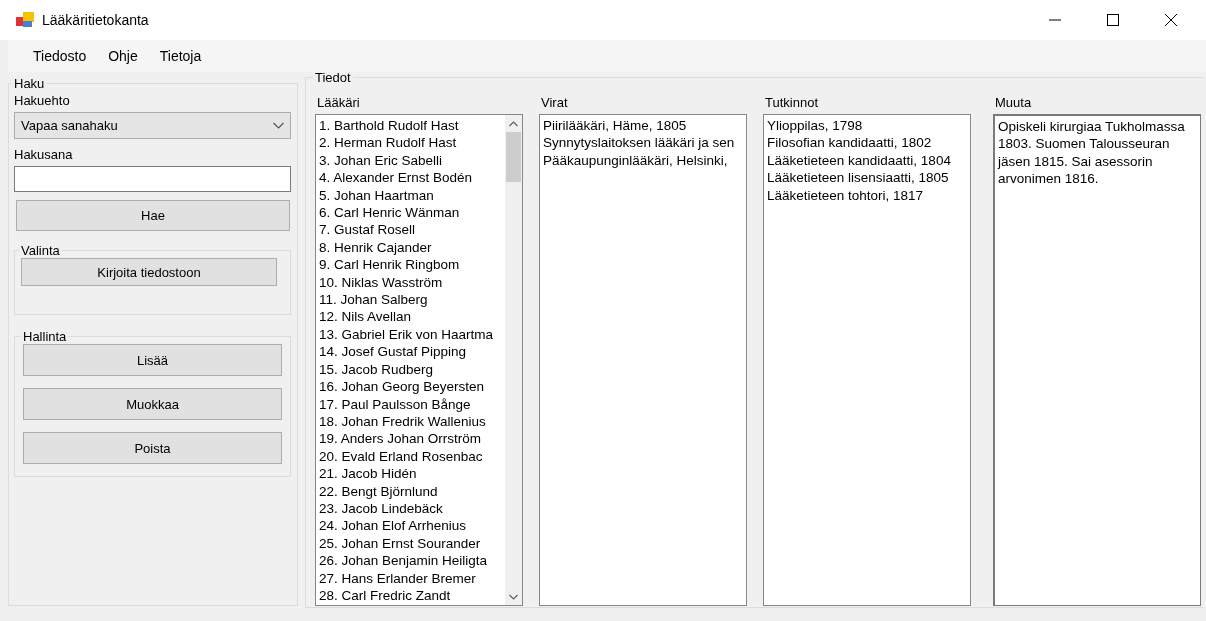  I want to click on list-item: 2. Herman Rudolf Hast, so click(412, 143).